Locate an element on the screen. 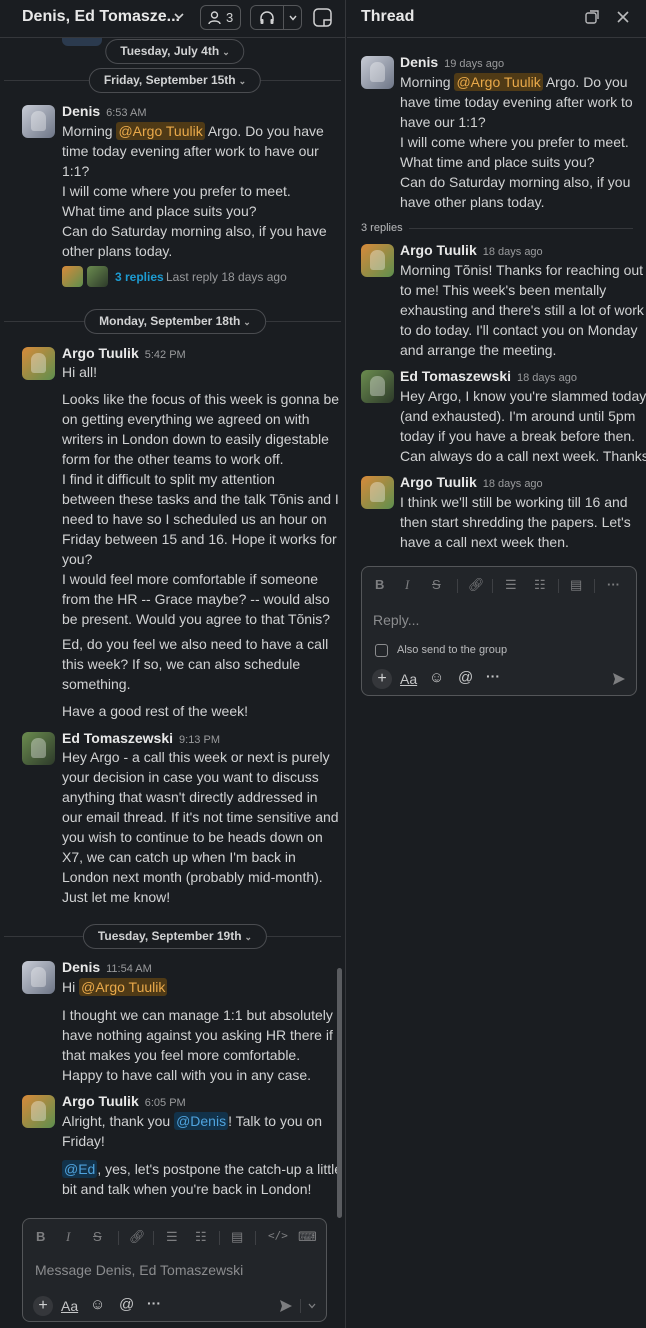 Image resolution: width=646 pixels, height=1328 pixels. close-icon is located at coordinates (623, 17).